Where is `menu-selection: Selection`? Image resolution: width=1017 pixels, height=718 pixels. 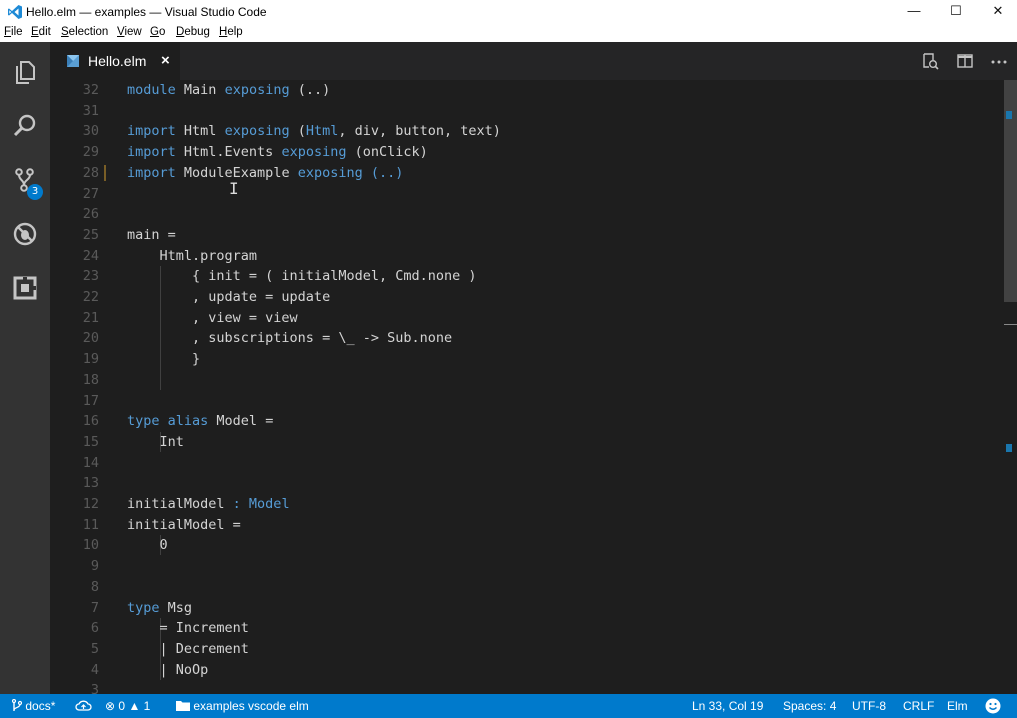 menu-selection: Selection is located at coordinates (84, 32).